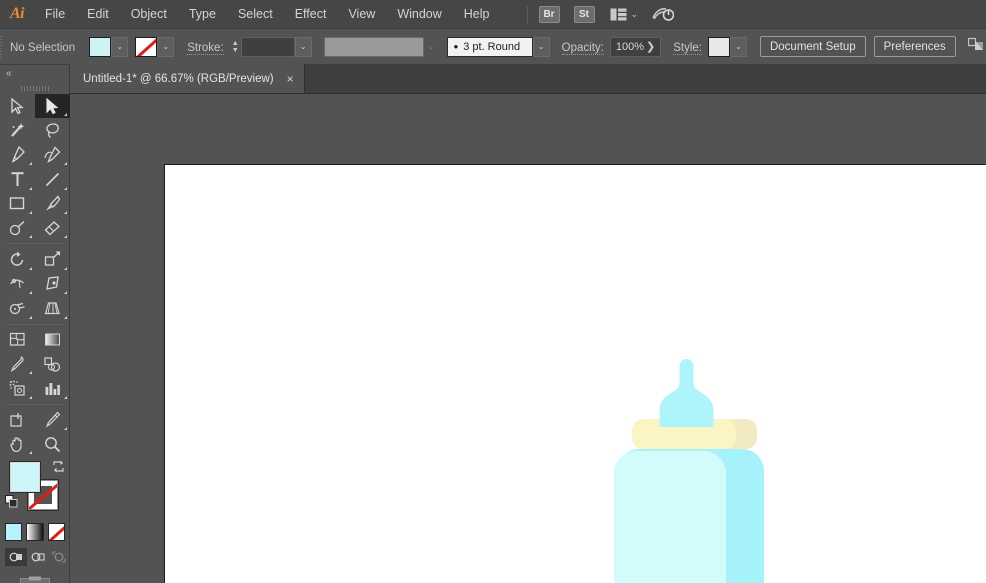 The image size is (986, 583). What do you see at coordinates (303, 46) in the screenshot?
I see `stroke-weight-dropdown-arrow: ⌄` at bounding box center [303, 46].